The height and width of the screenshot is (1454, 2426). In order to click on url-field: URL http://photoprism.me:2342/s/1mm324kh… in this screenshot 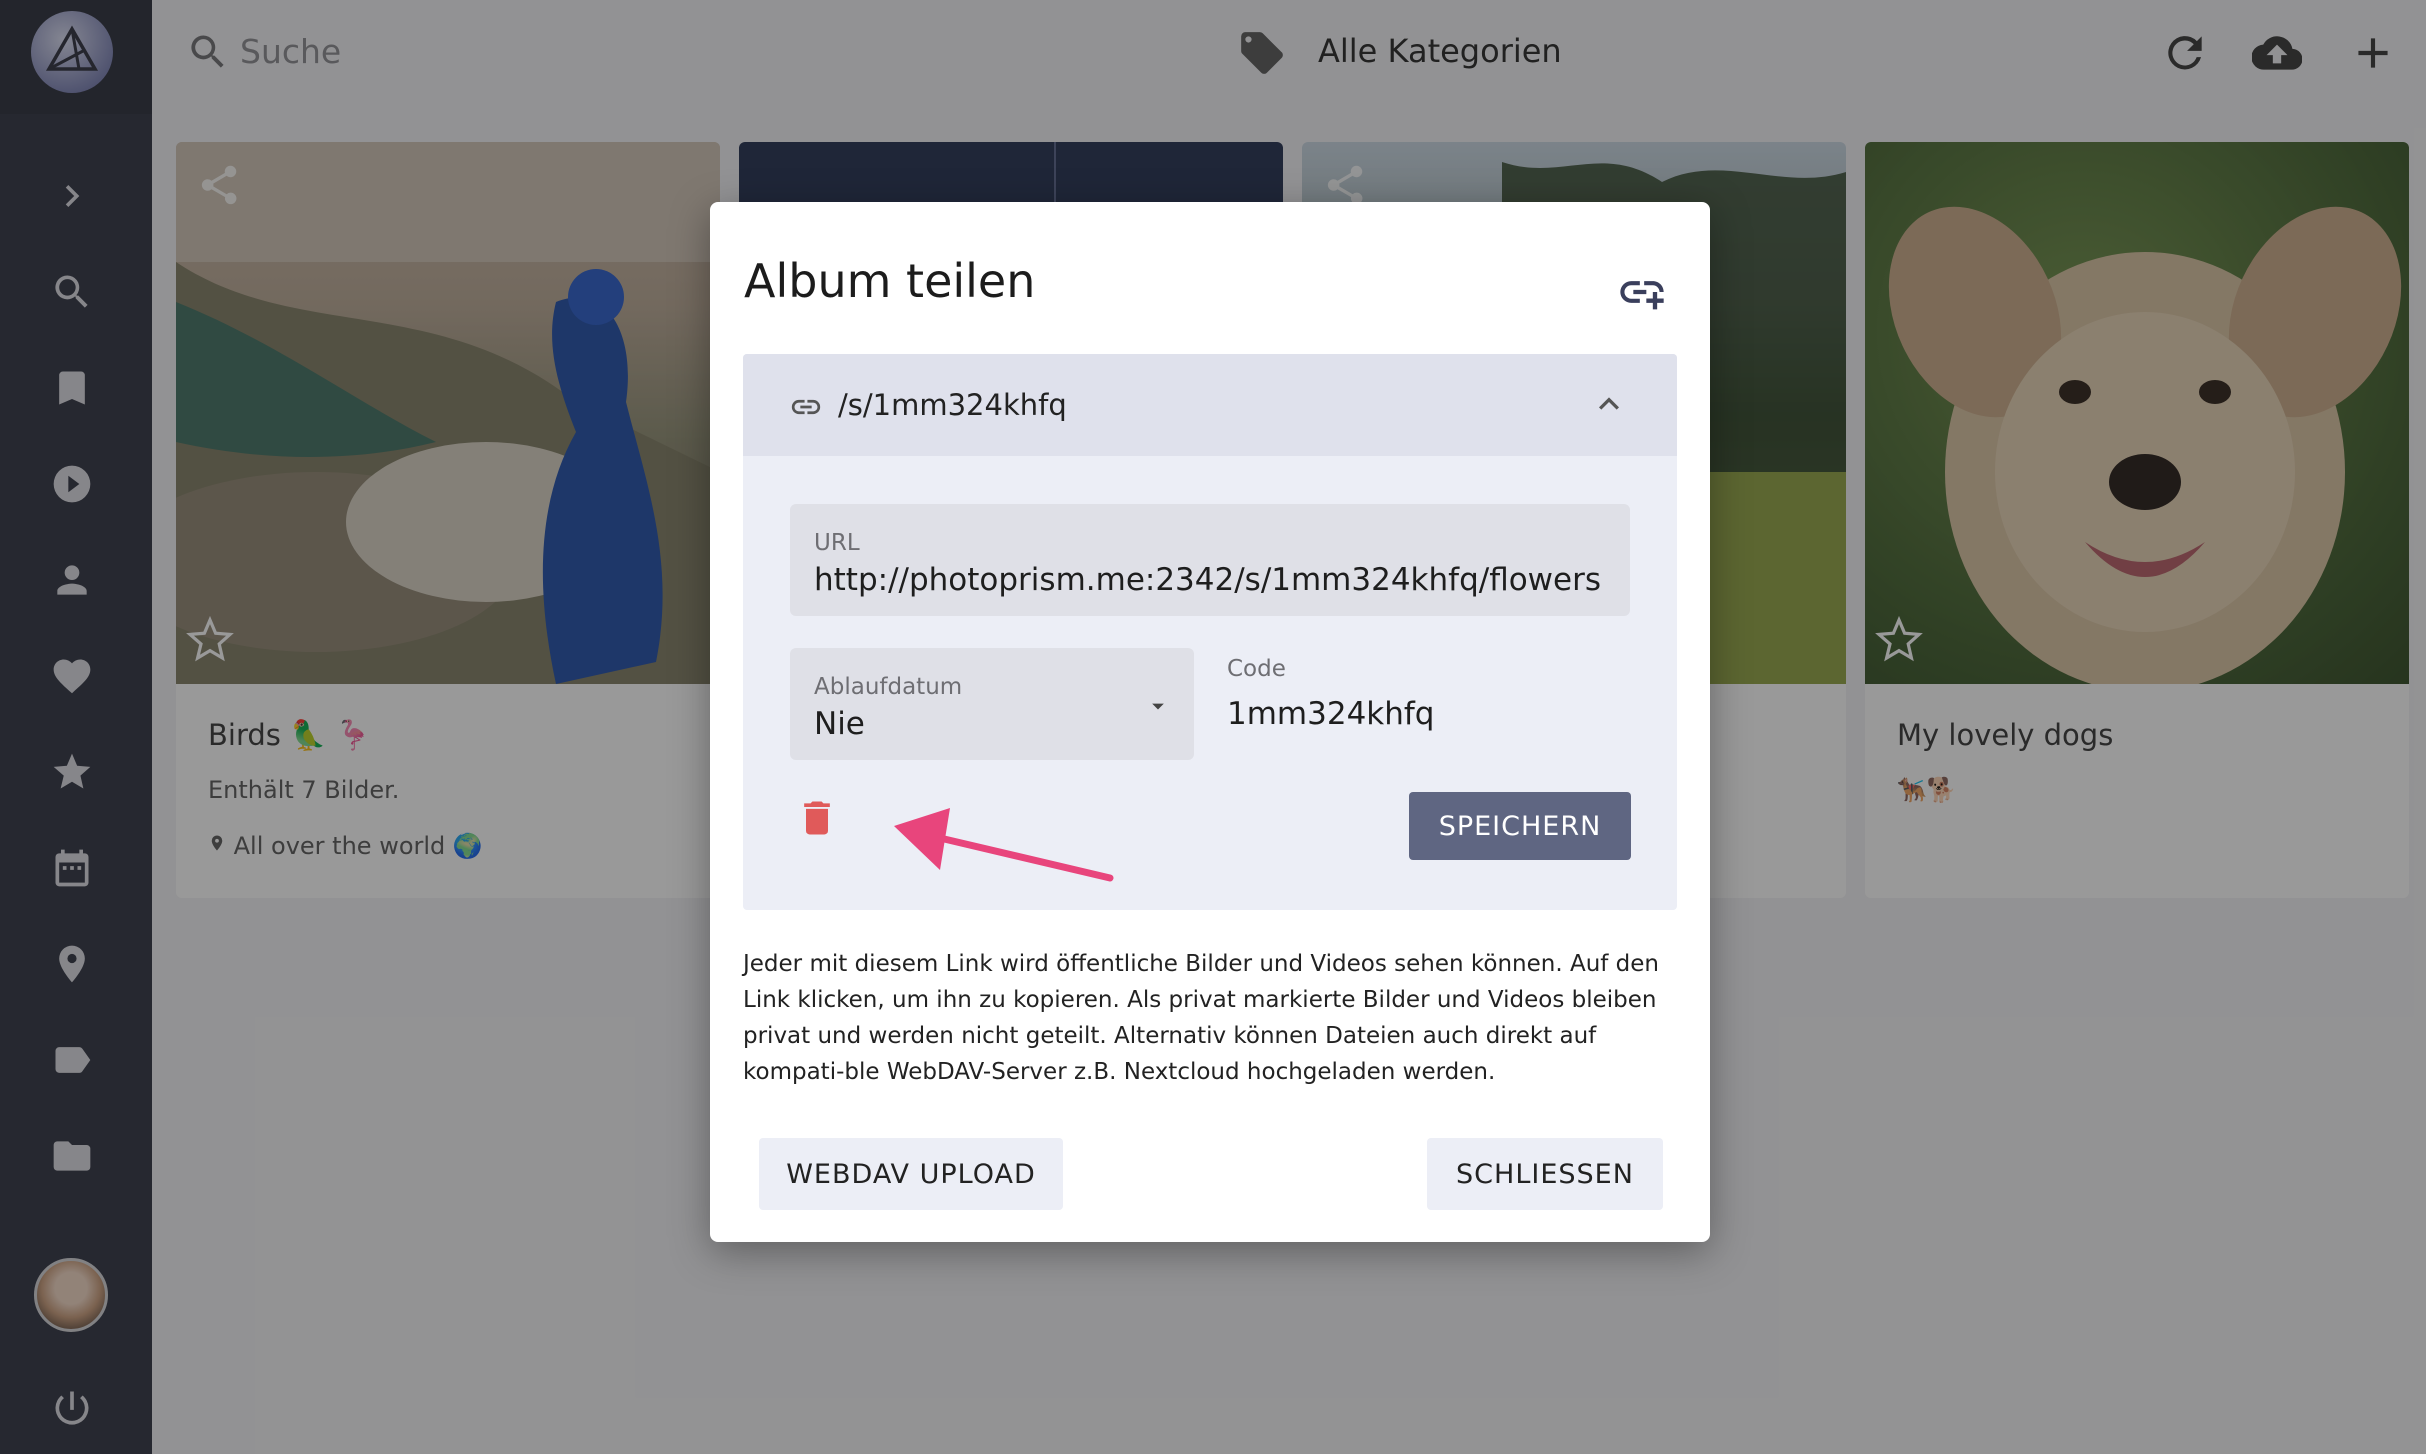, I will do `click(1210, 560)`.